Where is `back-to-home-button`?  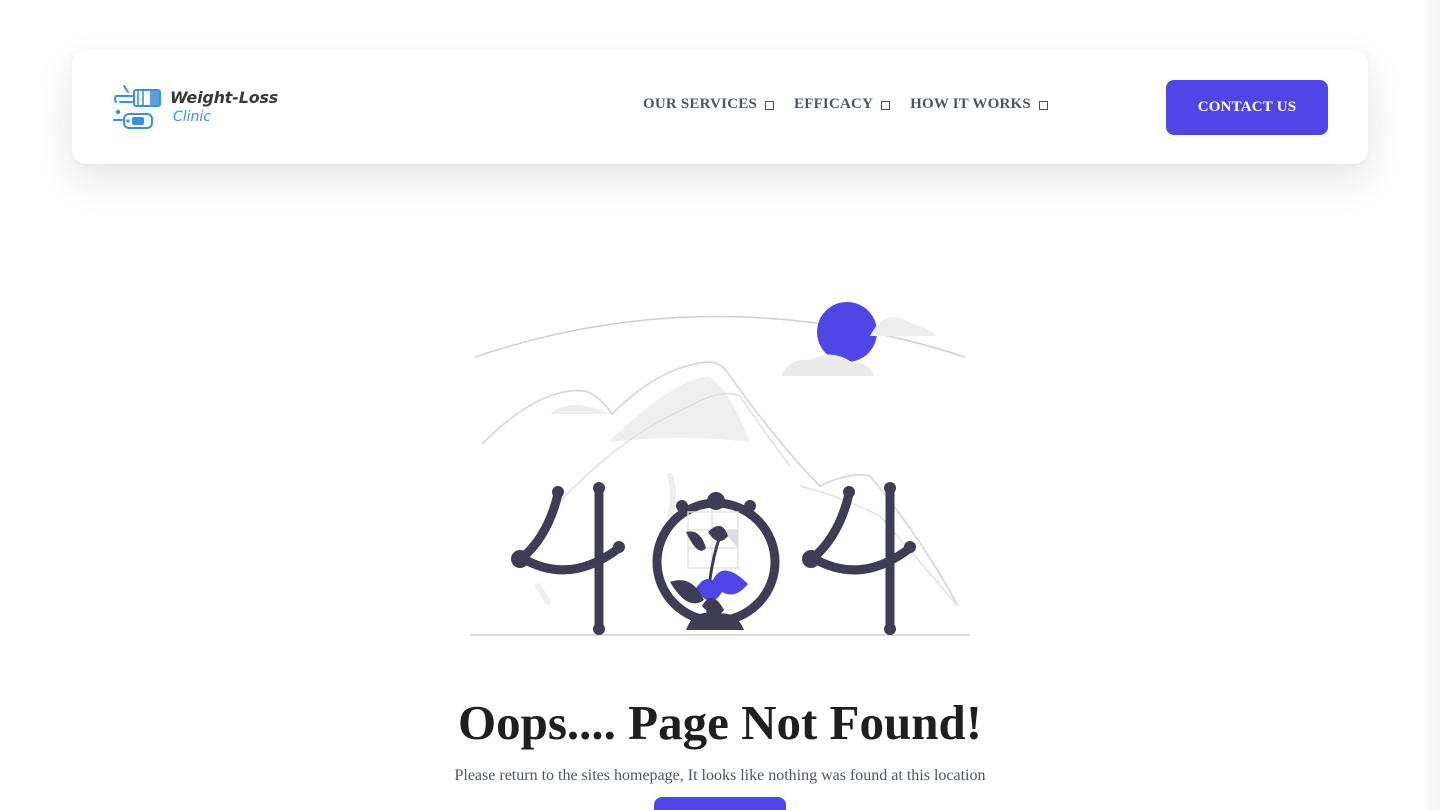
back-to-home-button is located at coordinates (720, 803).